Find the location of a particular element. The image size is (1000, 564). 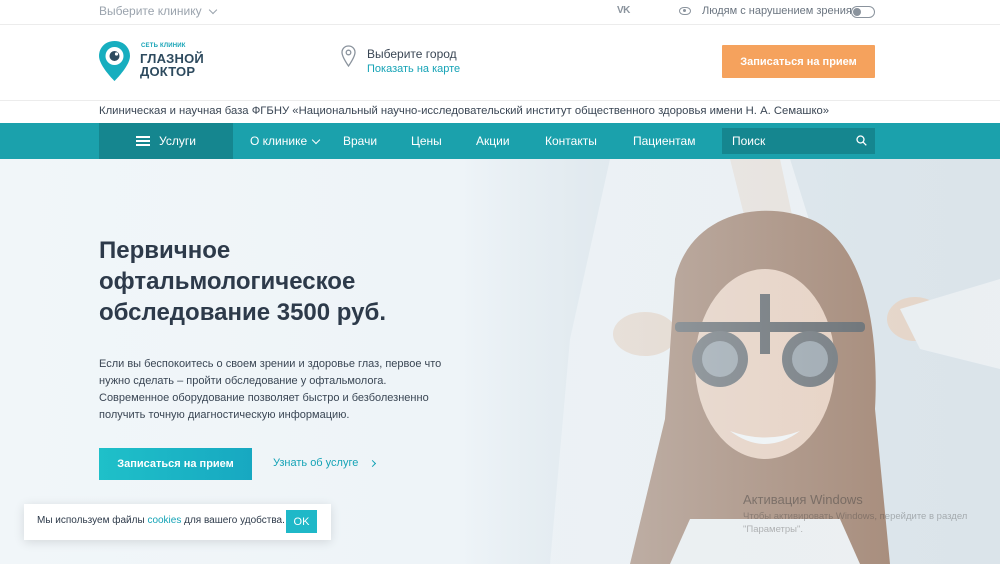

chevron-right-icon is located at coordinates (373, 463).